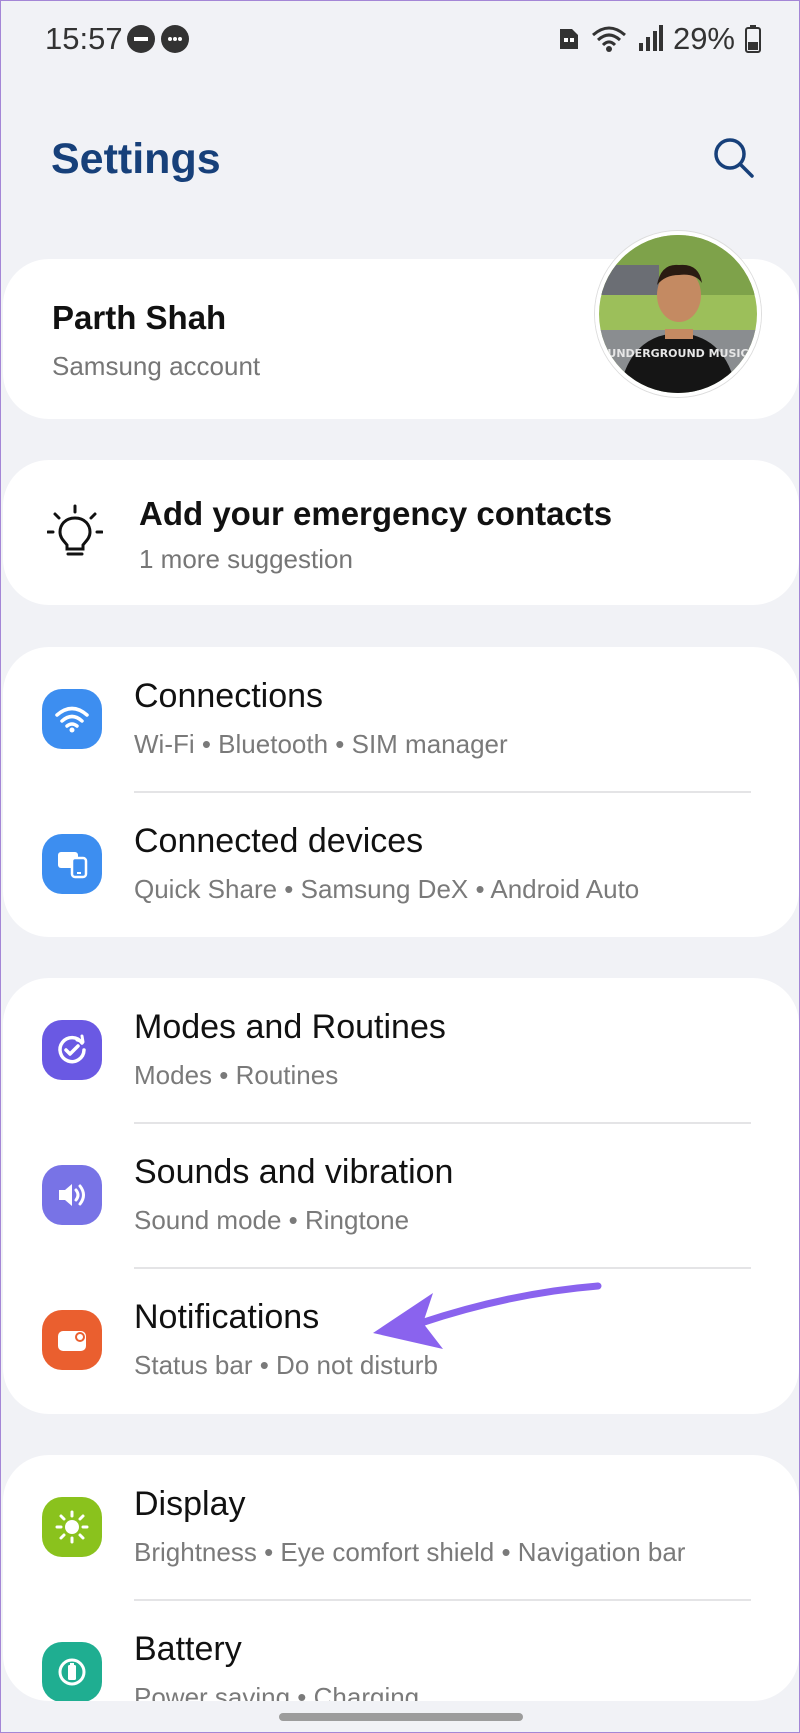 The image size is (800, 1733). Describe the element at coordinates (229, 696) in the screenshot. I see `item-title: Connections` at that location.